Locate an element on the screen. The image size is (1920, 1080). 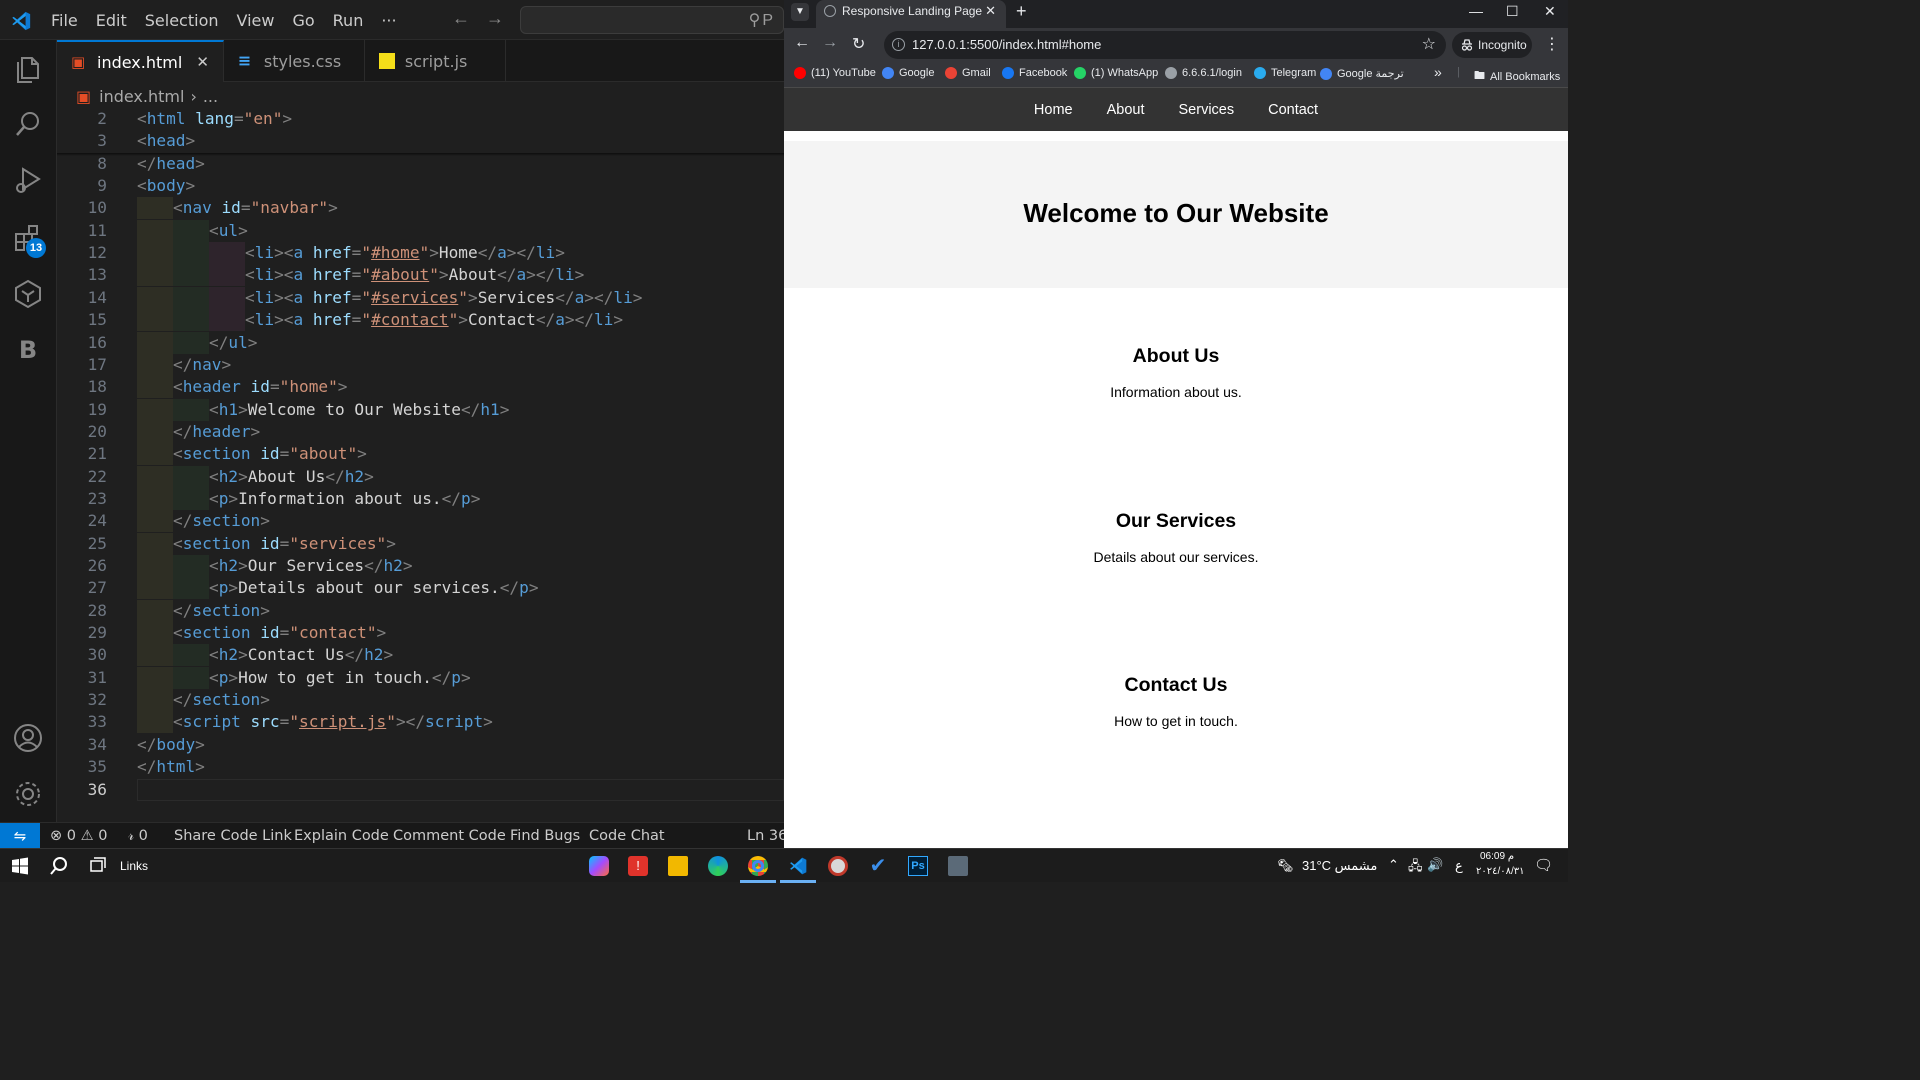
bookmark-star-icon: ☆ is located at coordinates (1429, 45).